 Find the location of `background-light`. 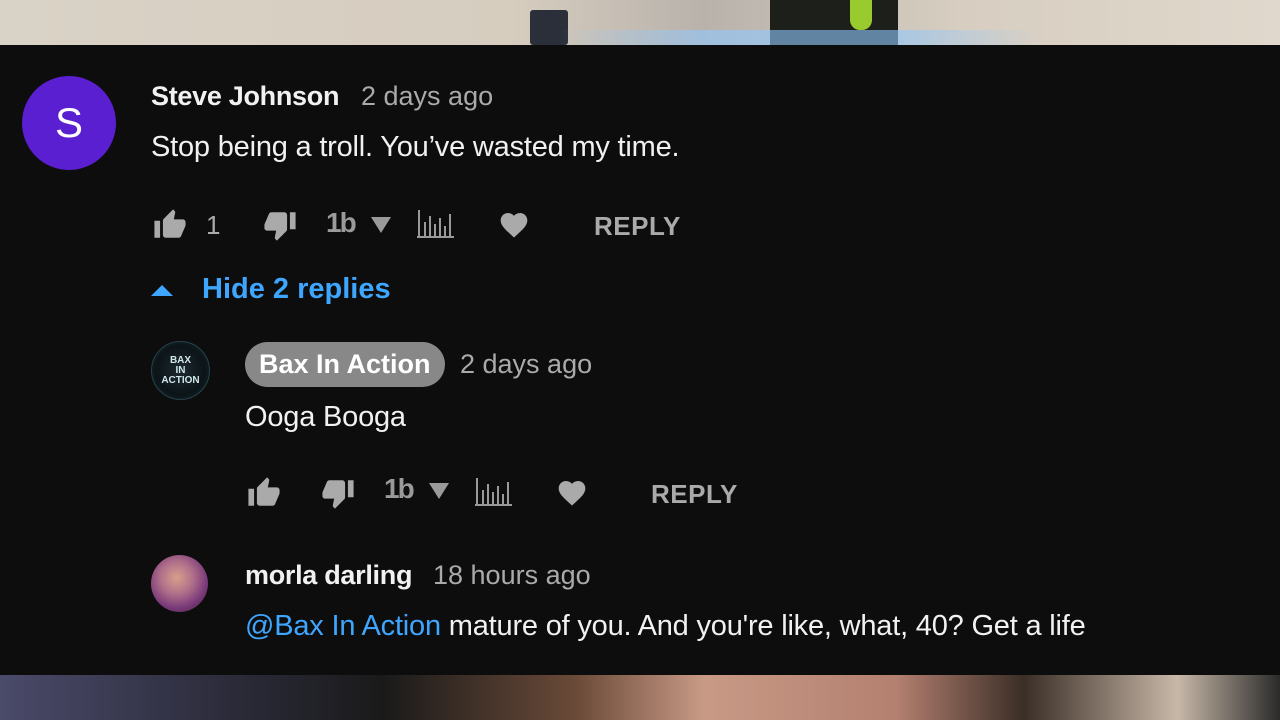

background-light is located at coordinates (800, 37).